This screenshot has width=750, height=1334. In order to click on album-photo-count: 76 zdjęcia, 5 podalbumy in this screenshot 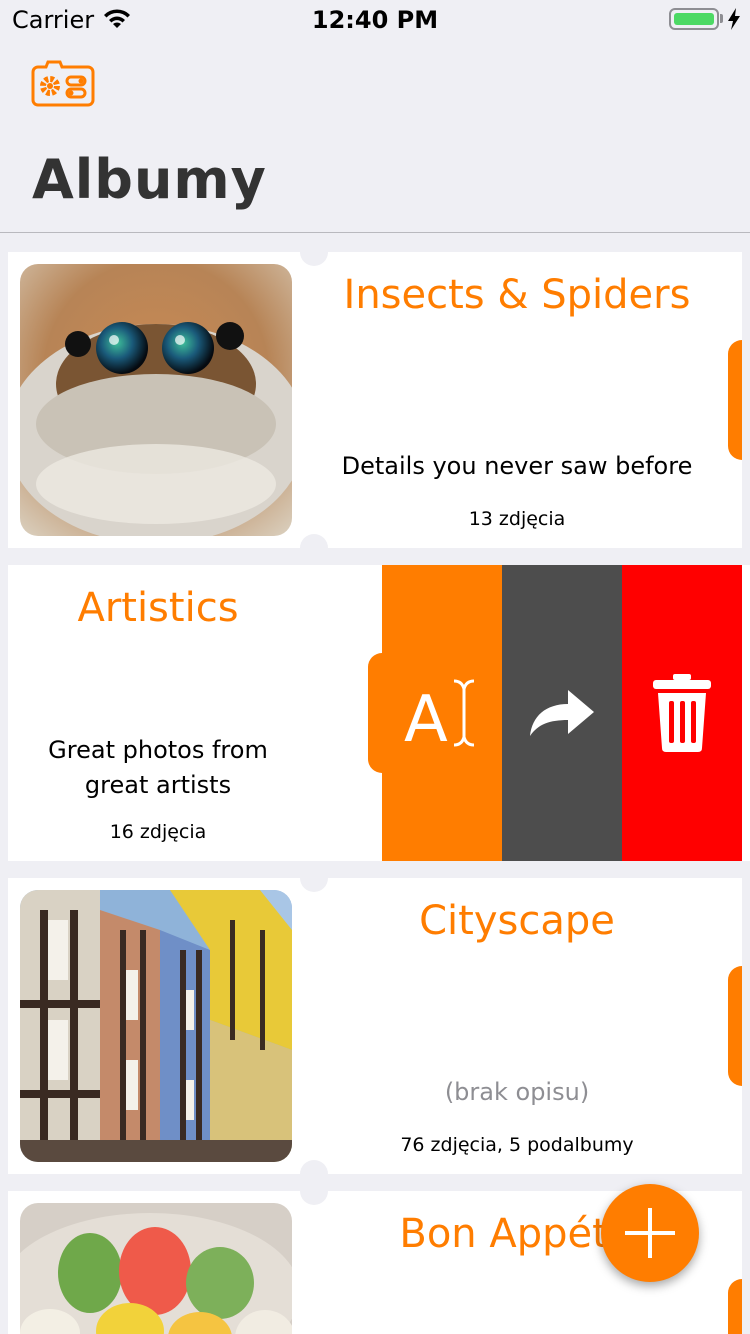, I will do `click(517, 1145)`.